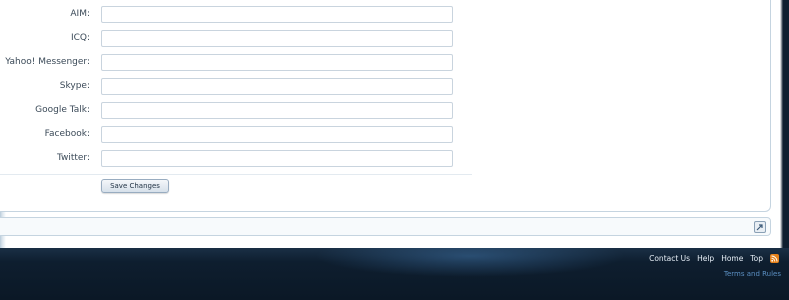 Image resolution: width=789 pixels, height=300 pixels. I want to click on footer-link-home: Home, so click(732, 258).